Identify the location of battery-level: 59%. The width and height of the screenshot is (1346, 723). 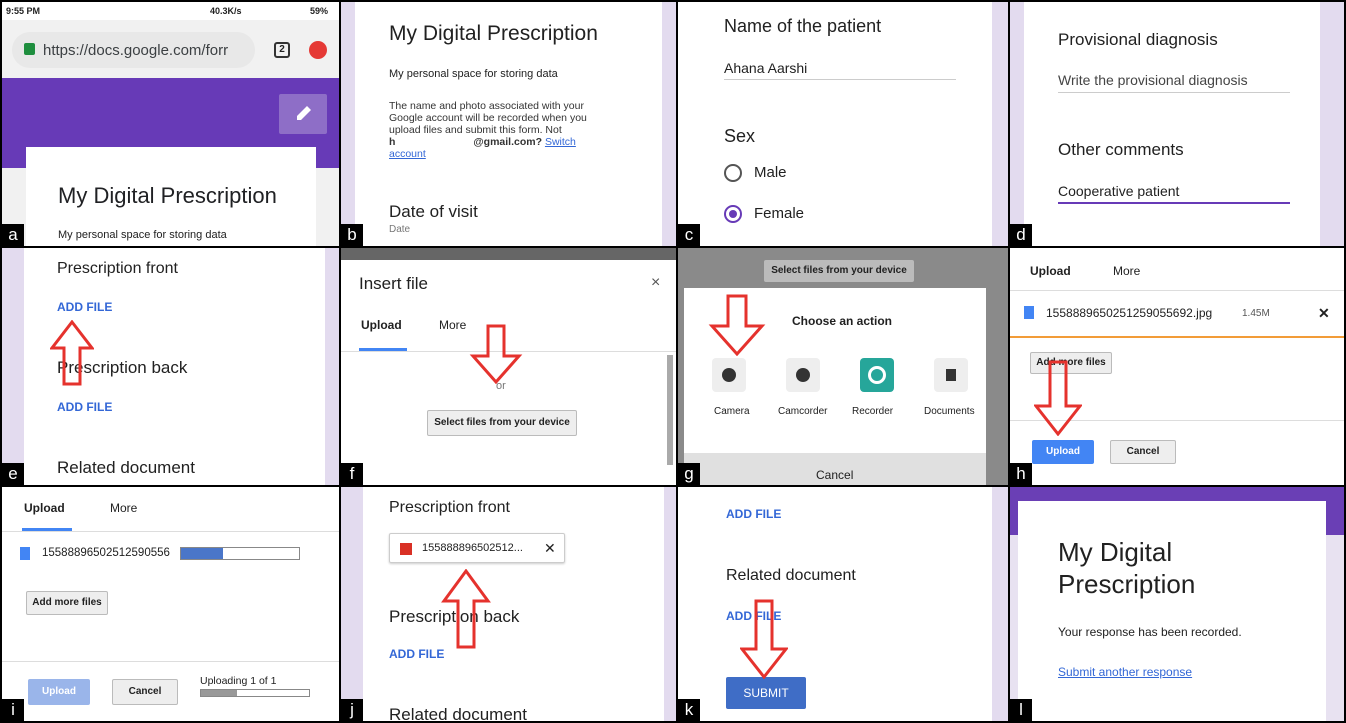
(319, 11).